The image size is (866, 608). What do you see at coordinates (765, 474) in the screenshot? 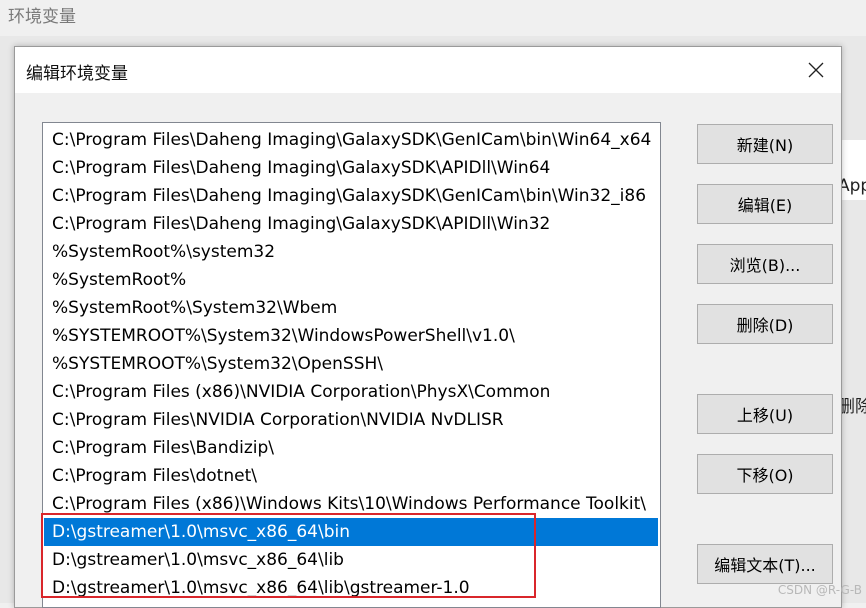
I see `move-down-button: 下移(O)` at bounding box center [765, 474].